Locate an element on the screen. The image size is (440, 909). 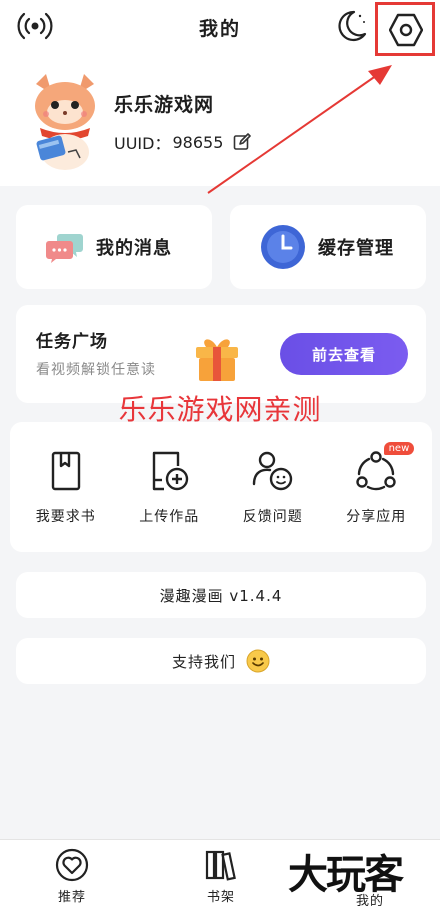
tool-share-app: new 分享应用 is located at coordinates (376, 484).